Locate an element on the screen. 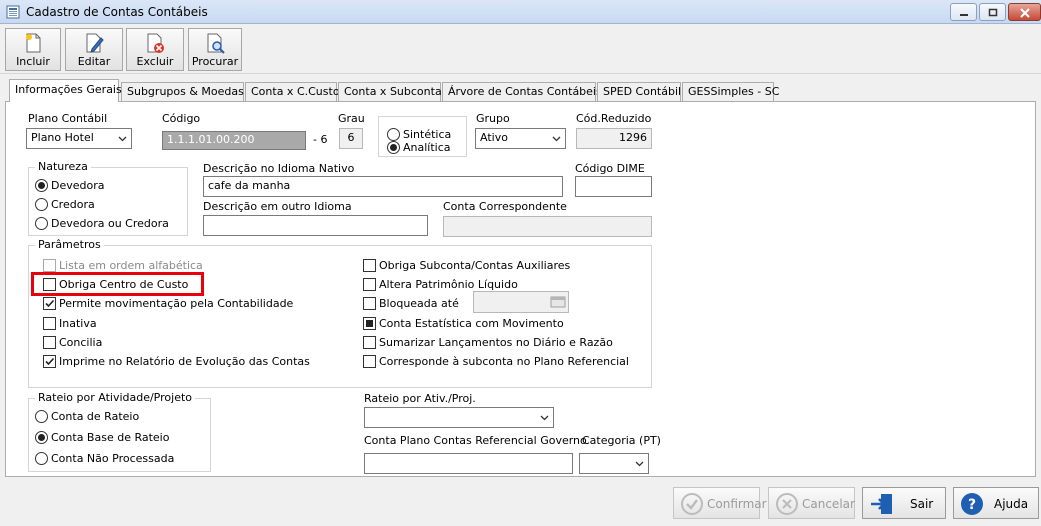  conta-nao-processada-option: Conta Não Processada is located at coordinates (104, 458).